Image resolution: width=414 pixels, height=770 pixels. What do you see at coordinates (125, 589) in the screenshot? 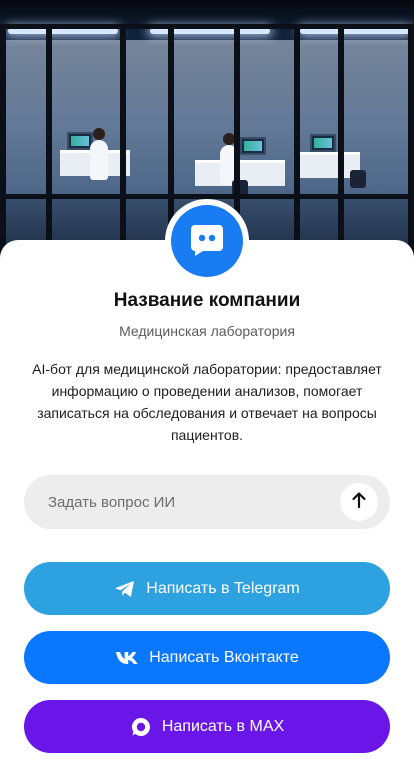
I see `telegram-icon` at bounding box center [125, 589].